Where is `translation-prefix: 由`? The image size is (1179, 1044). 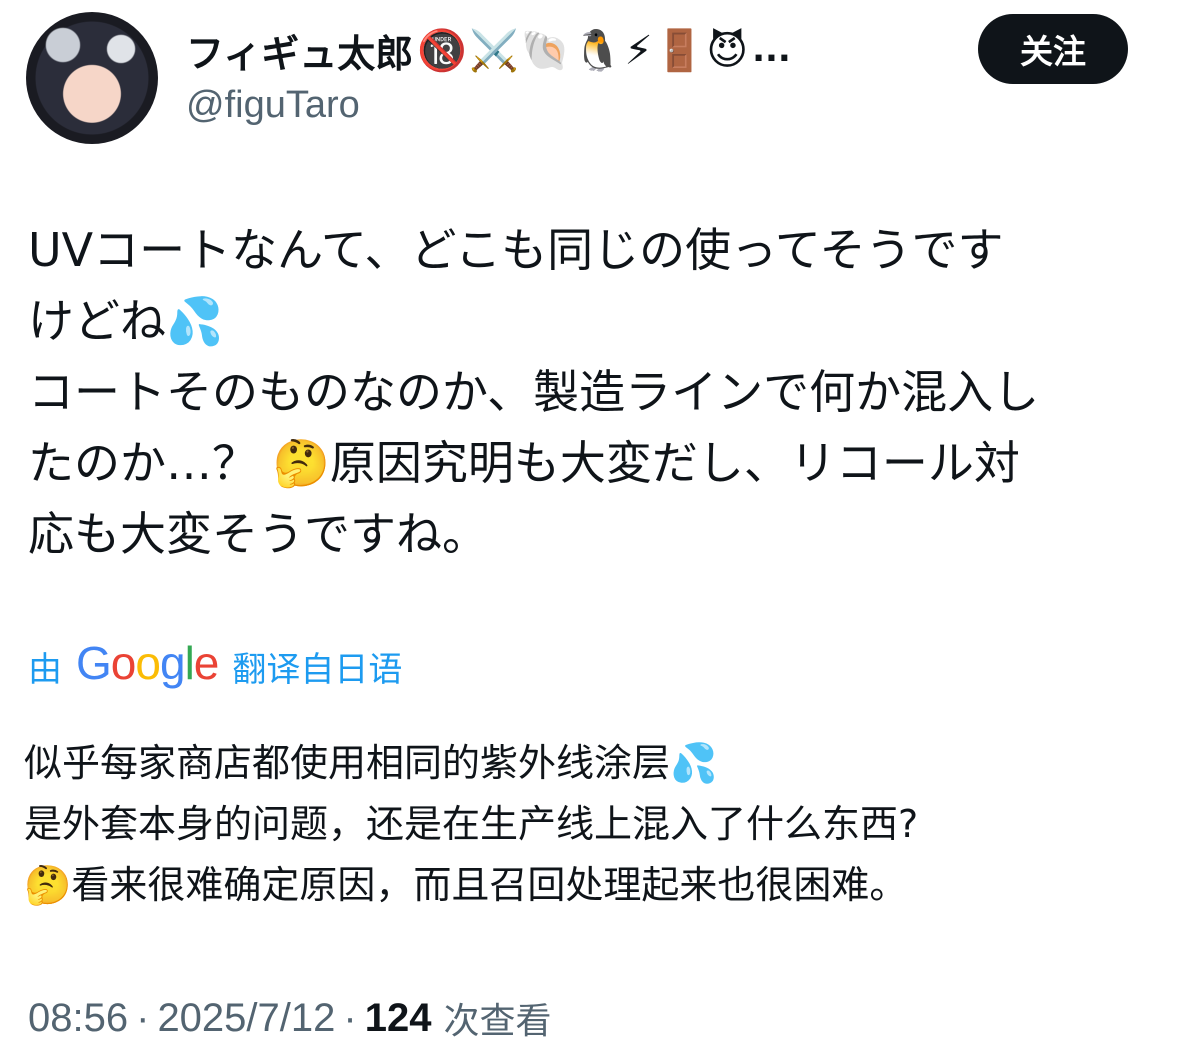
translation-prefix: 由 is located at coordinates (45, 669).